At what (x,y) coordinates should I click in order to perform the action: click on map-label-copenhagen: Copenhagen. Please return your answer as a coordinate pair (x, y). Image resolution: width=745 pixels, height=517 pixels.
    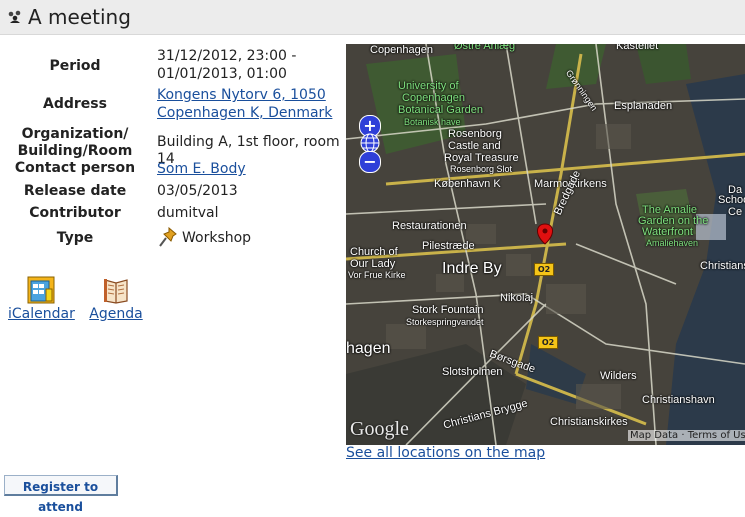
    Looking at the image, I should click on (402, 50).